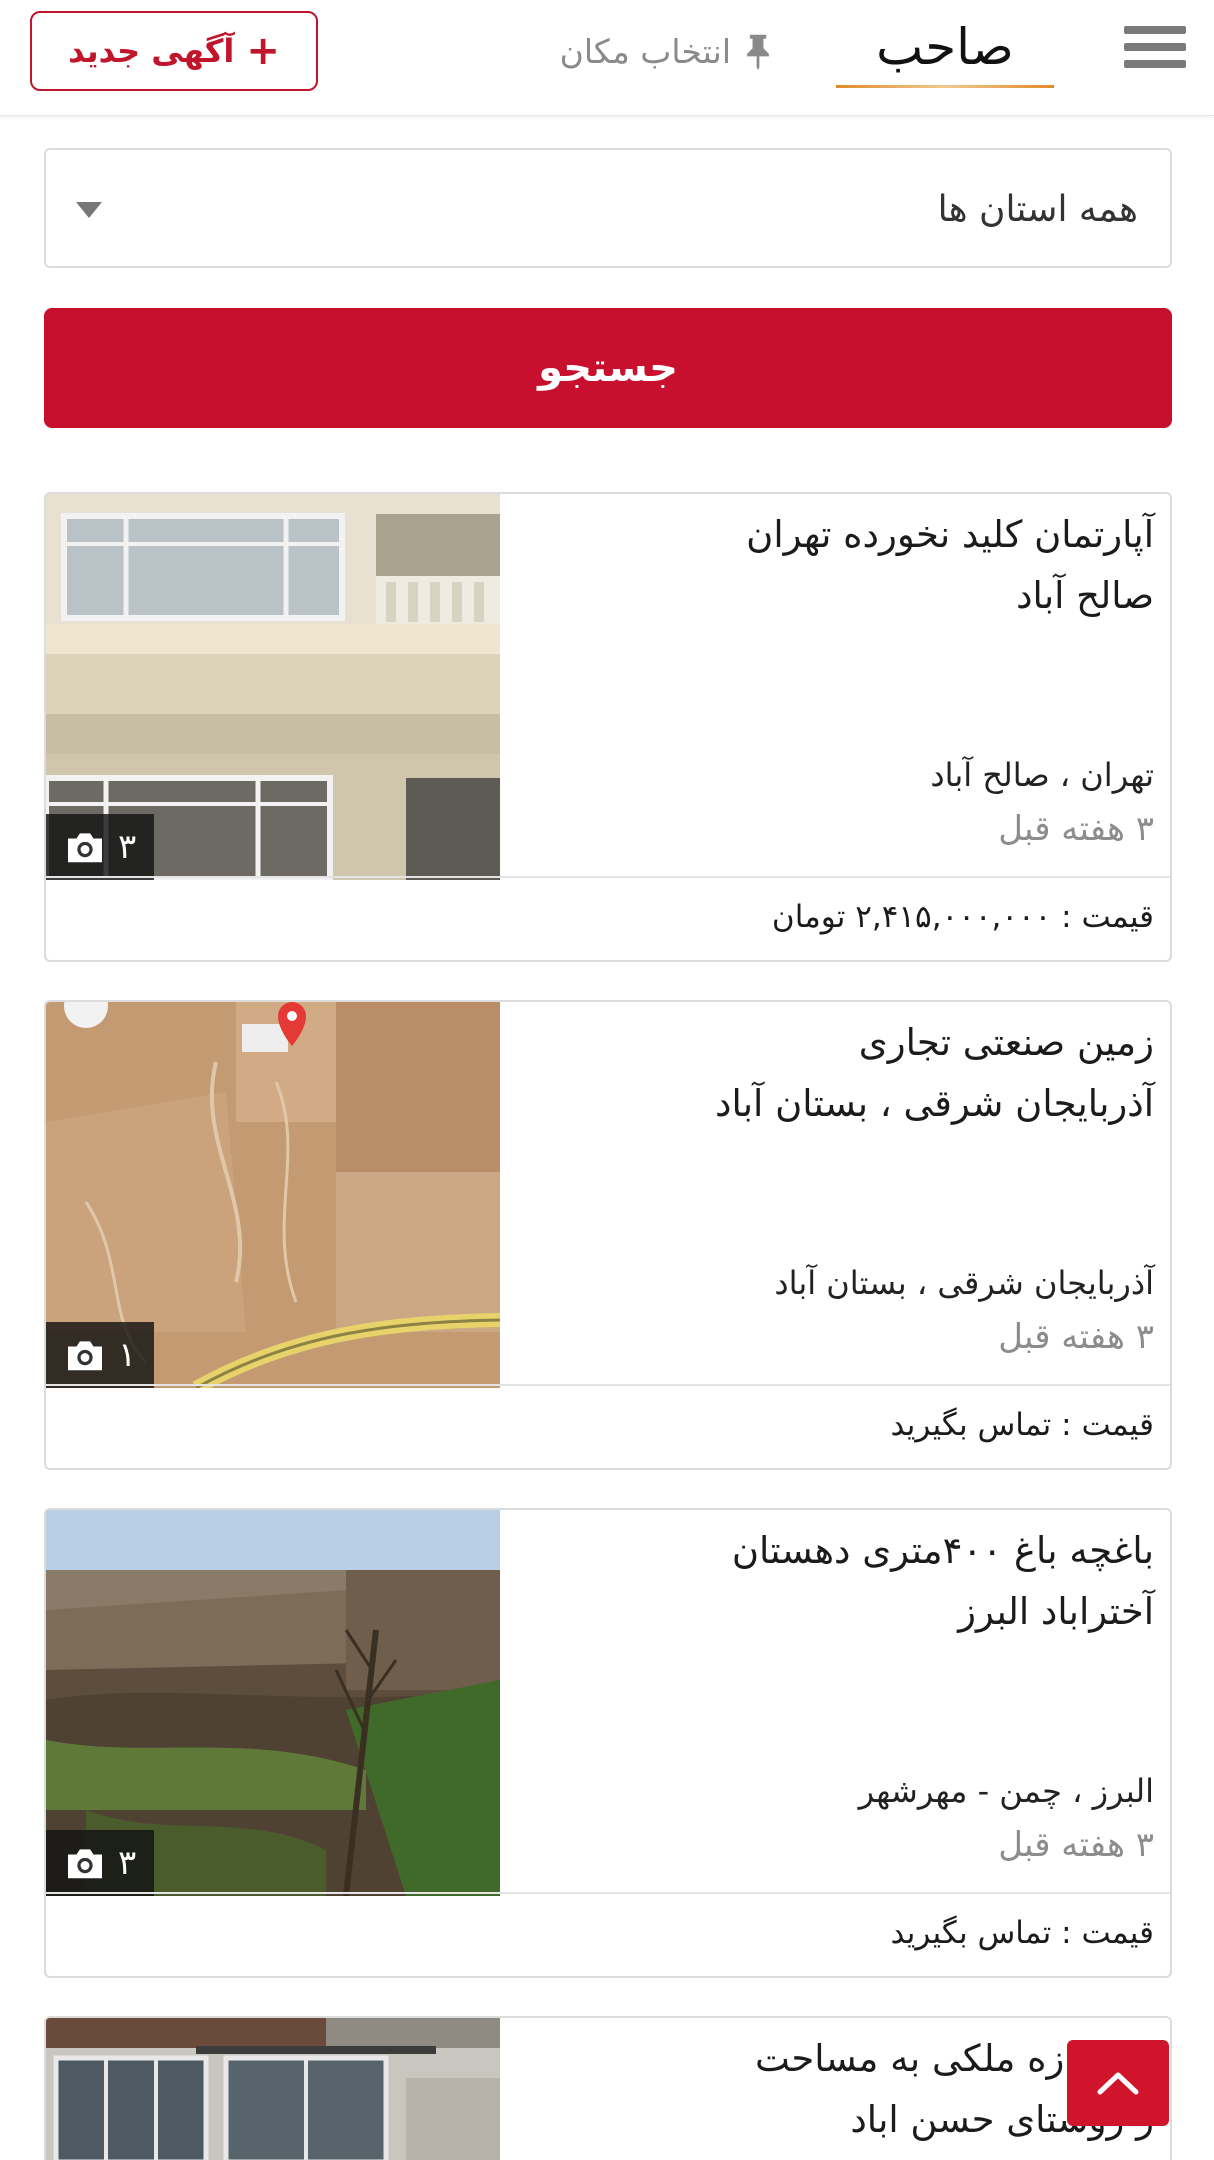  Describe the element at coordinates (964, 1283) in the screenshot. I see `listing-location: آذربایجان شرقی ، بستان آباد` at that location.